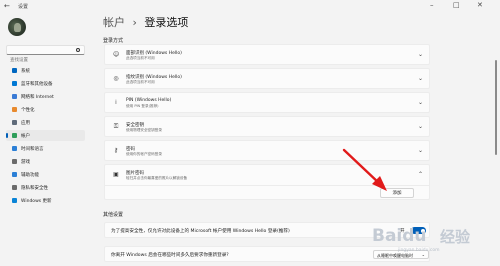 This screenshot has height=266, width=500. Describe the element at coordinates (45, 55) in the screenshot. I see `search-box` at that location.